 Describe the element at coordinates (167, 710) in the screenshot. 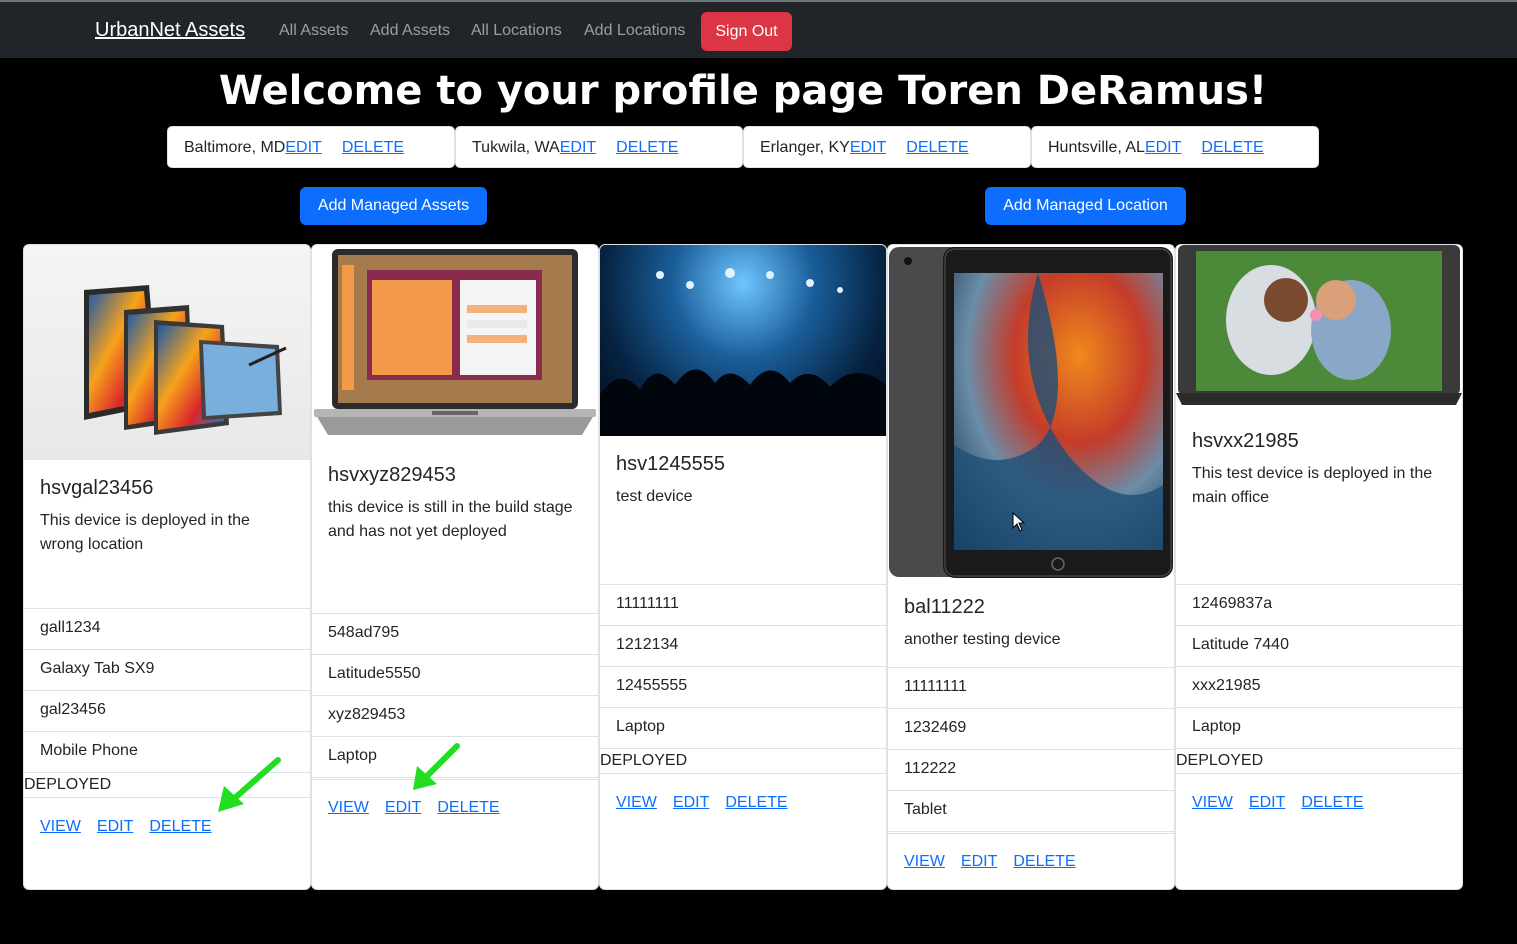

I see `asset-tag: gal23456` at that location.